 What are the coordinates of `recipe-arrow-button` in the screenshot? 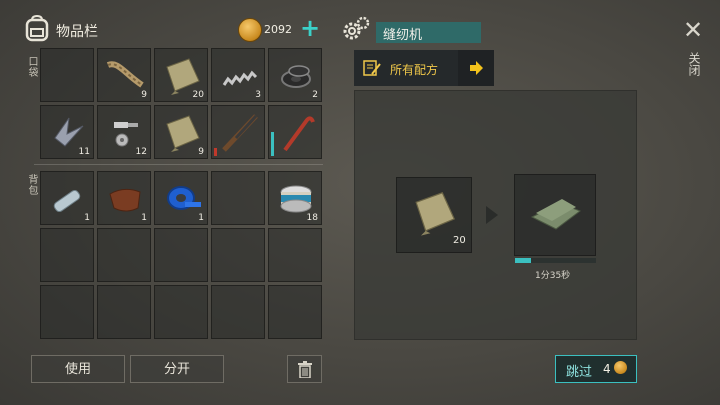 It's located at (476, 68).